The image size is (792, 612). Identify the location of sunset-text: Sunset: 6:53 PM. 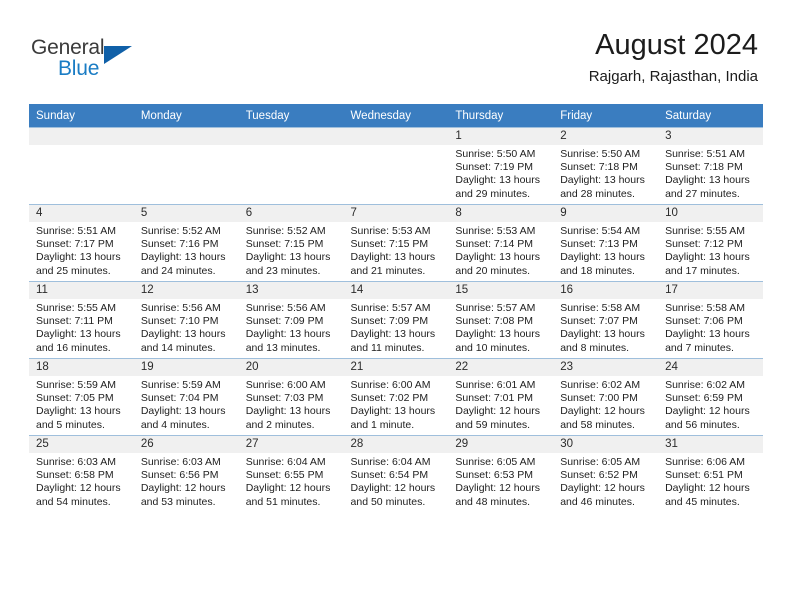
(494, 475).